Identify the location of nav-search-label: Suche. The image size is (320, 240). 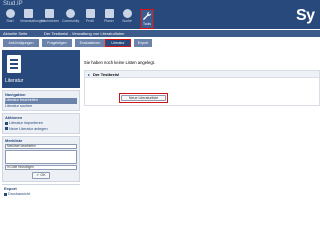
(127, 21).